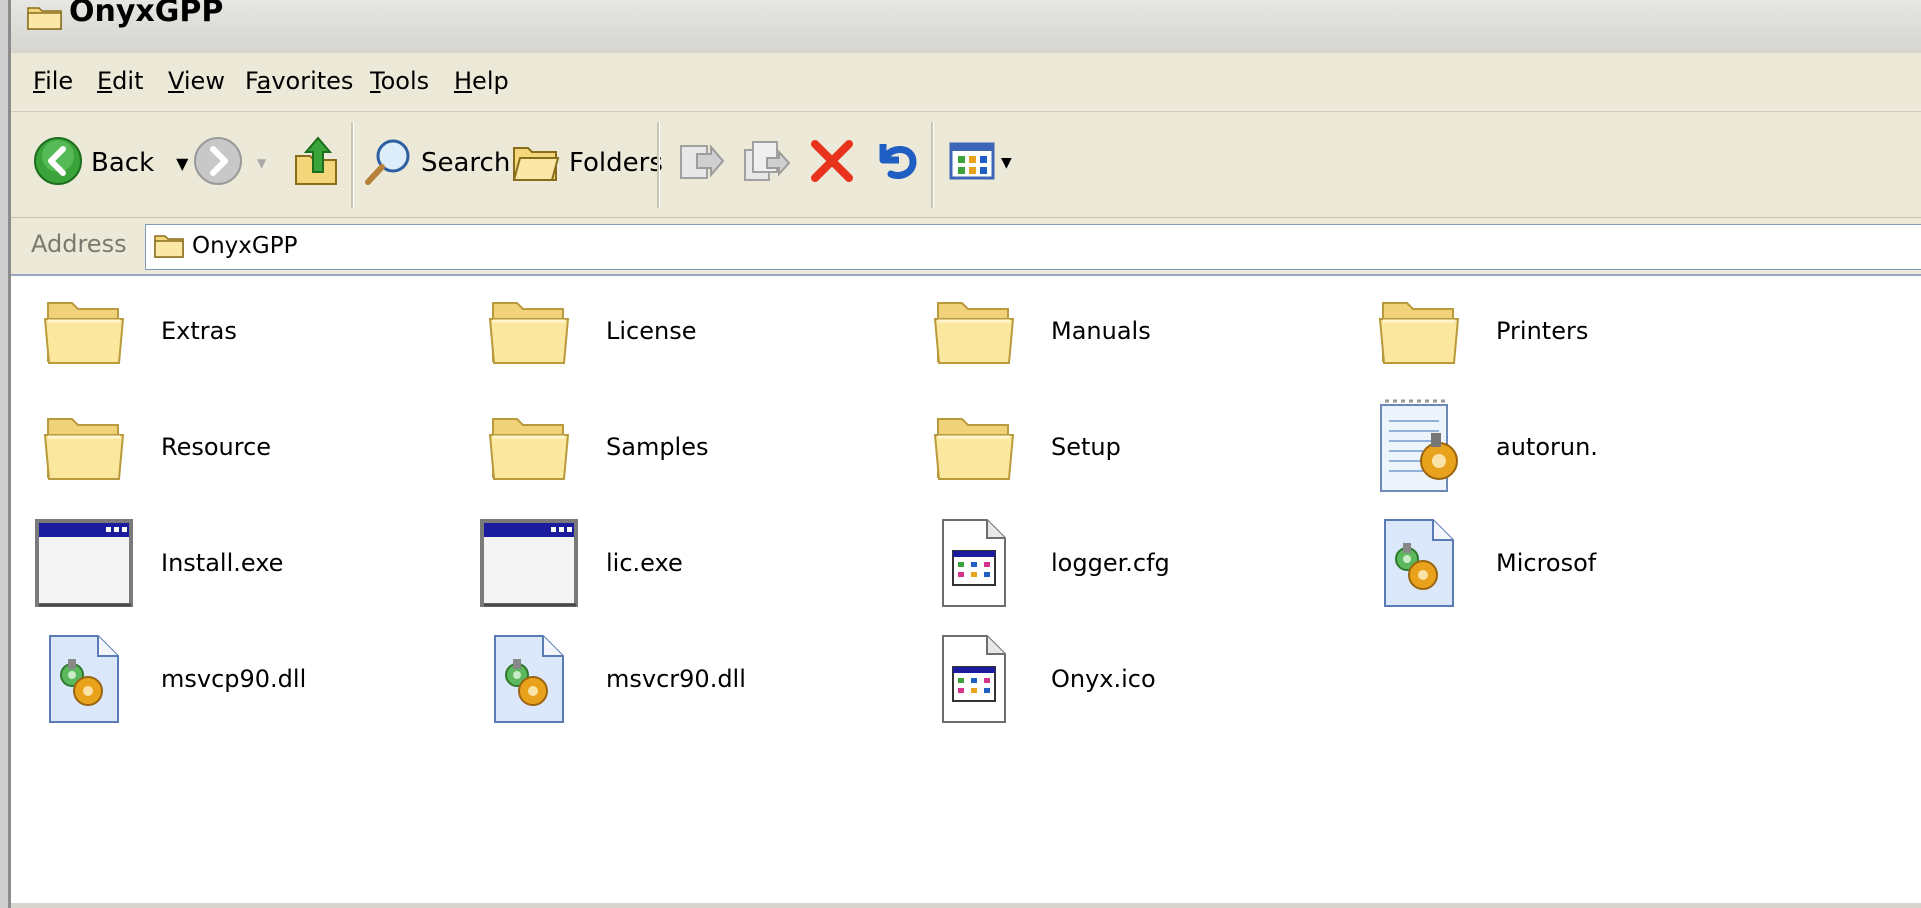  What do you see at coordinates (399, 81) in the screenshot?
I see `menu-tools: Tools` at bounding box center [399, 81].